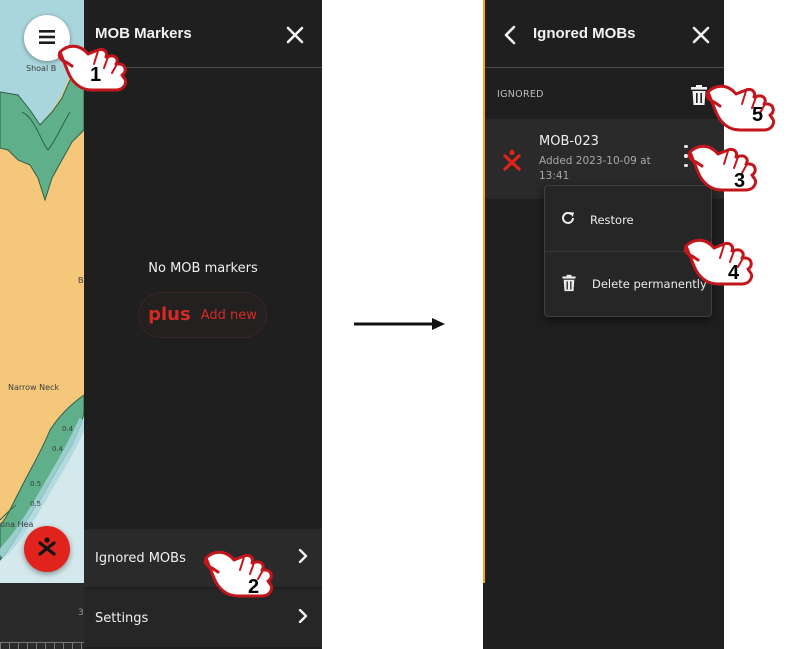  I want to click on add-new-button: plus Add new, so click(202, 315).